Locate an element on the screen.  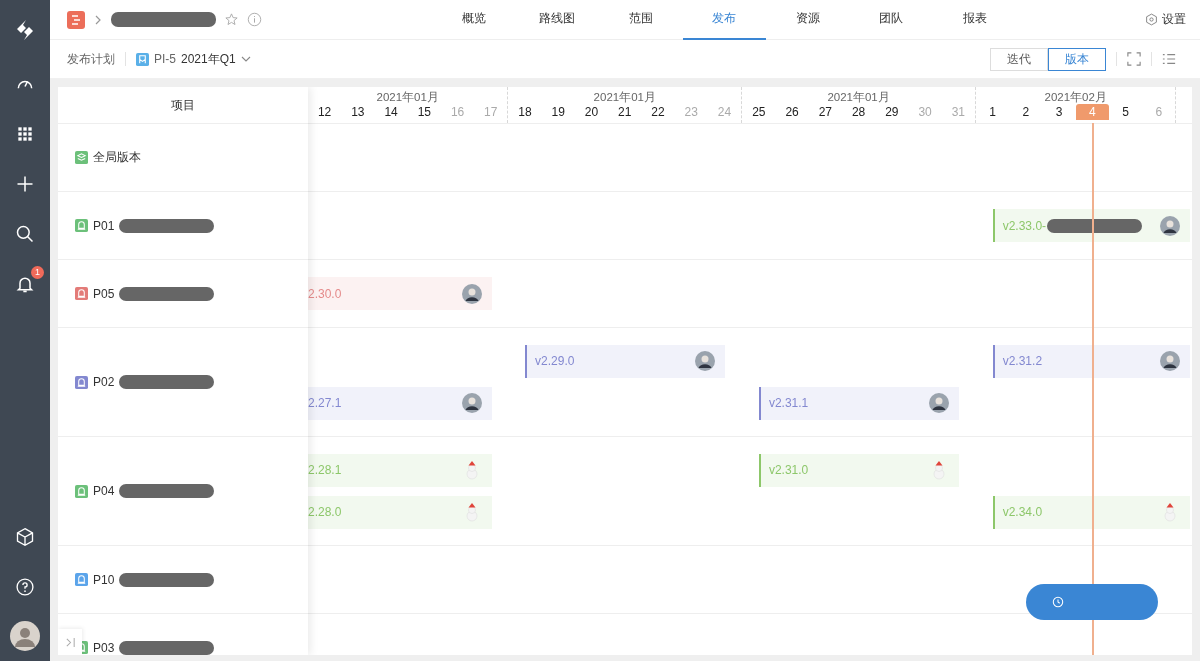
apps-grid-icon is located at coordinates (25, 134).